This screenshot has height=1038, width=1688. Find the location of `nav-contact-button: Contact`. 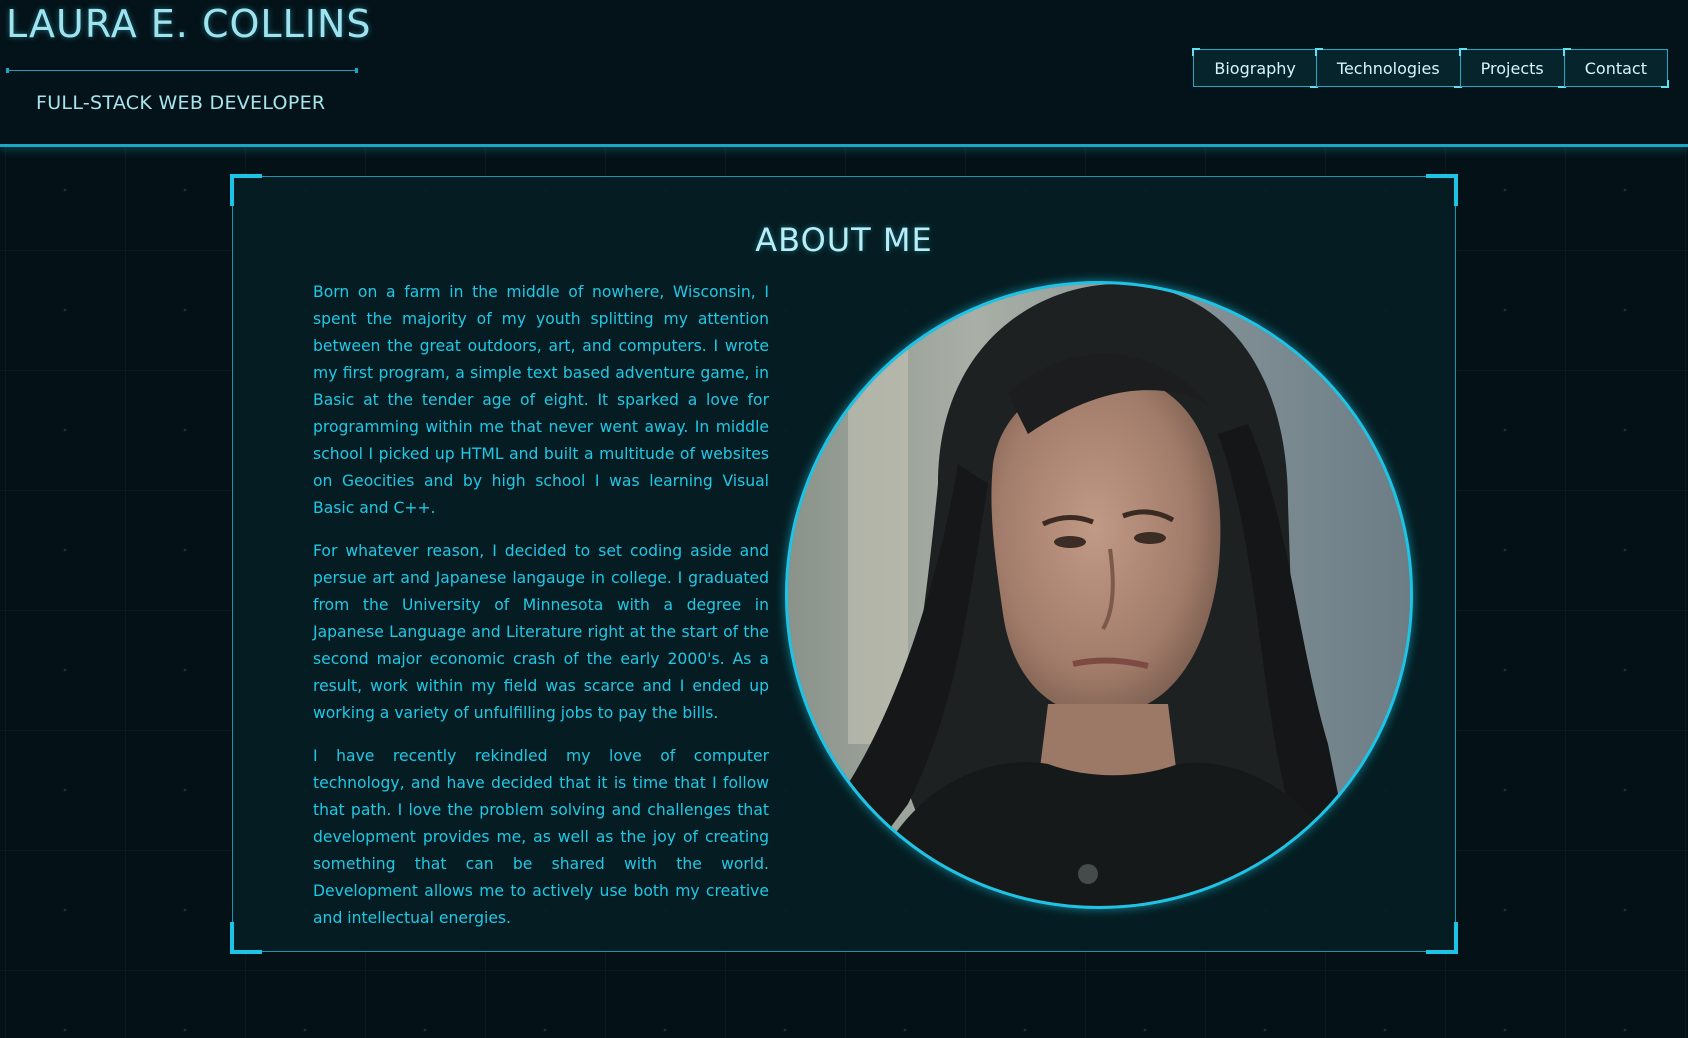

nav-contact-button: Contact is located at coordinates (1616, 68).